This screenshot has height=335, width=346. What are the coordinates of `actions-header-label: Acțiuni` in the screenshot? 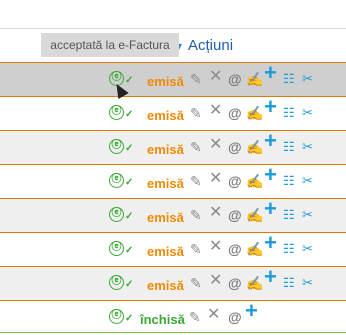 It's located at (211, 45).